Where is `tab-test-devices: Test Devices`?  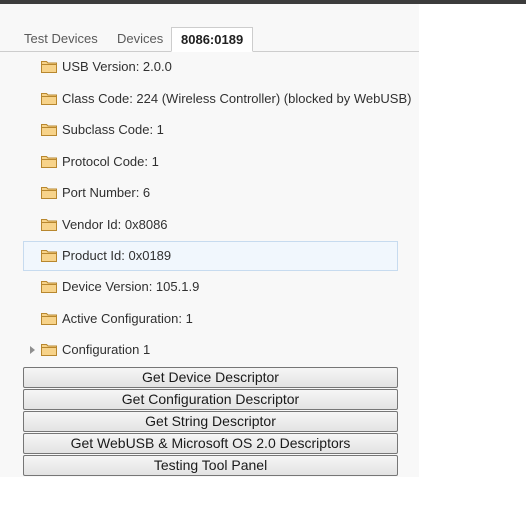 tab-test-devices: Test Devices is located at coordinates (61, 39).